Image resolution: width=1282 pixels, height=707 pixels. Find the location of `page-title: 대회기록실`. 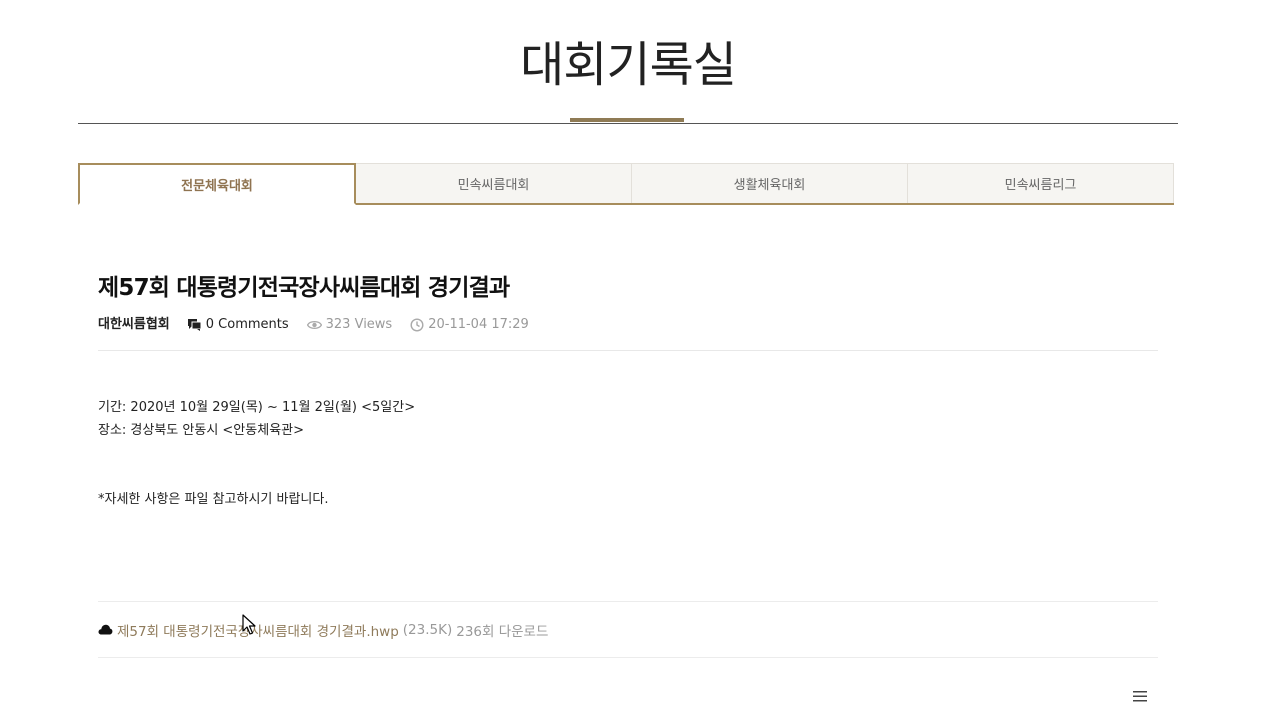

page-title: 대회기록실 is located at coordinates (628, 65).